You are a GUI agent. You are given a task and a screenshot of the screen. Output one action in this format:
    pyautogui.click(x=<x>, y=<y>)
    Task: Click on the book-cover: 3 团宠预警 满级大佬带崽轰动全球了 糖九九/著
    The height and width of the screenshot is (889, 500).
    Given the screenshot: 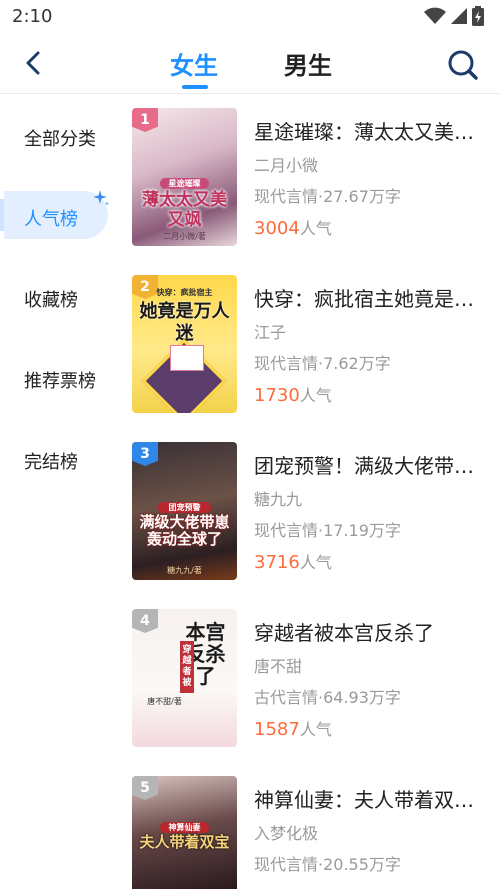 What is the action you would take?
    pyautogui.click(x=184, y=511)
    